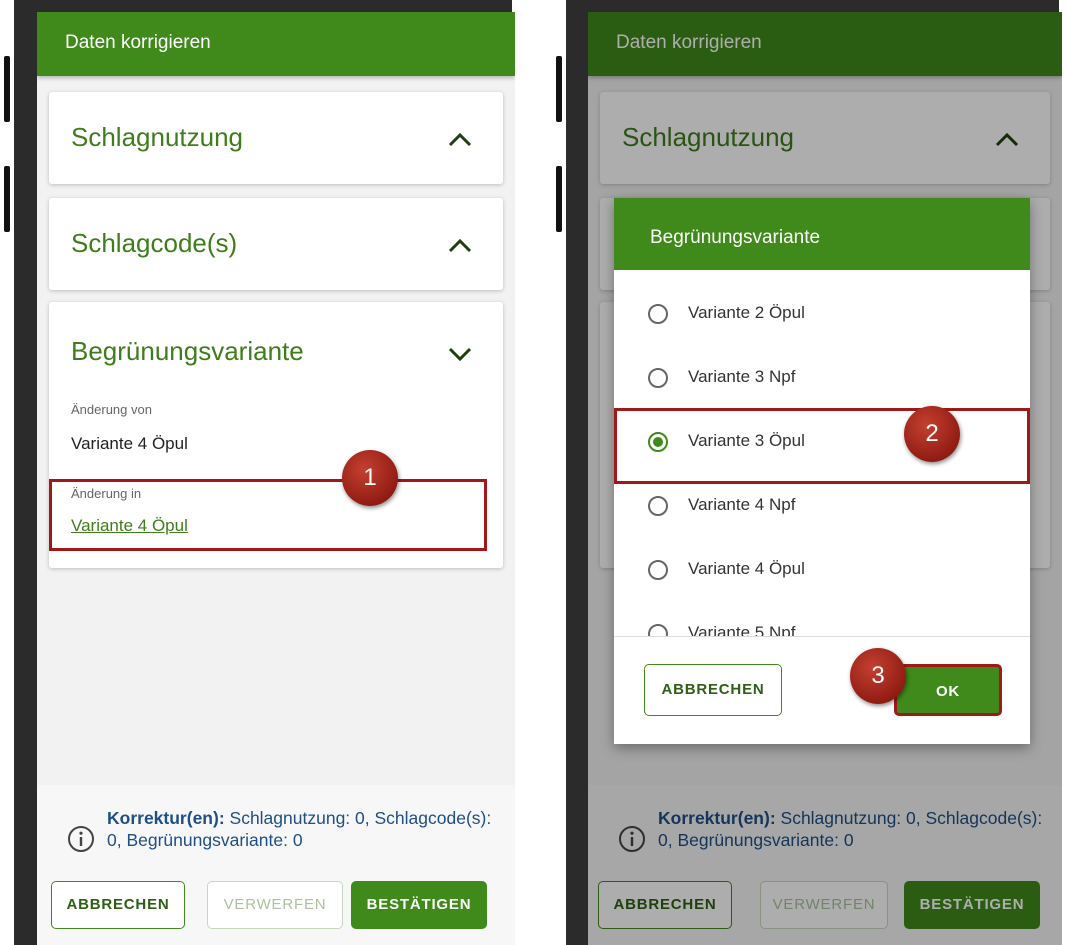 This screenshot has height=945, width=1067. Describe the element at coordinates (713, 690) in the screenshot. I see `dialog-cancel-button: ABBRECHEN` at that location.